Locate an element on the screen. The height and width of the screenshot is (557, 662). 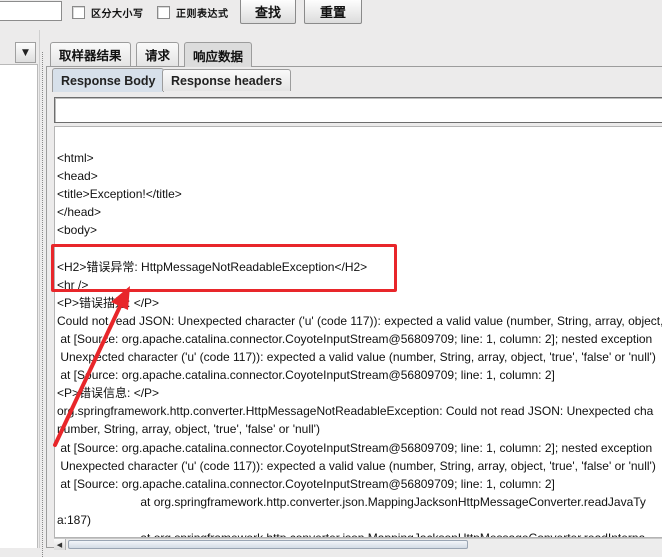
response-line: <body> is located at coordinates (77, 230).